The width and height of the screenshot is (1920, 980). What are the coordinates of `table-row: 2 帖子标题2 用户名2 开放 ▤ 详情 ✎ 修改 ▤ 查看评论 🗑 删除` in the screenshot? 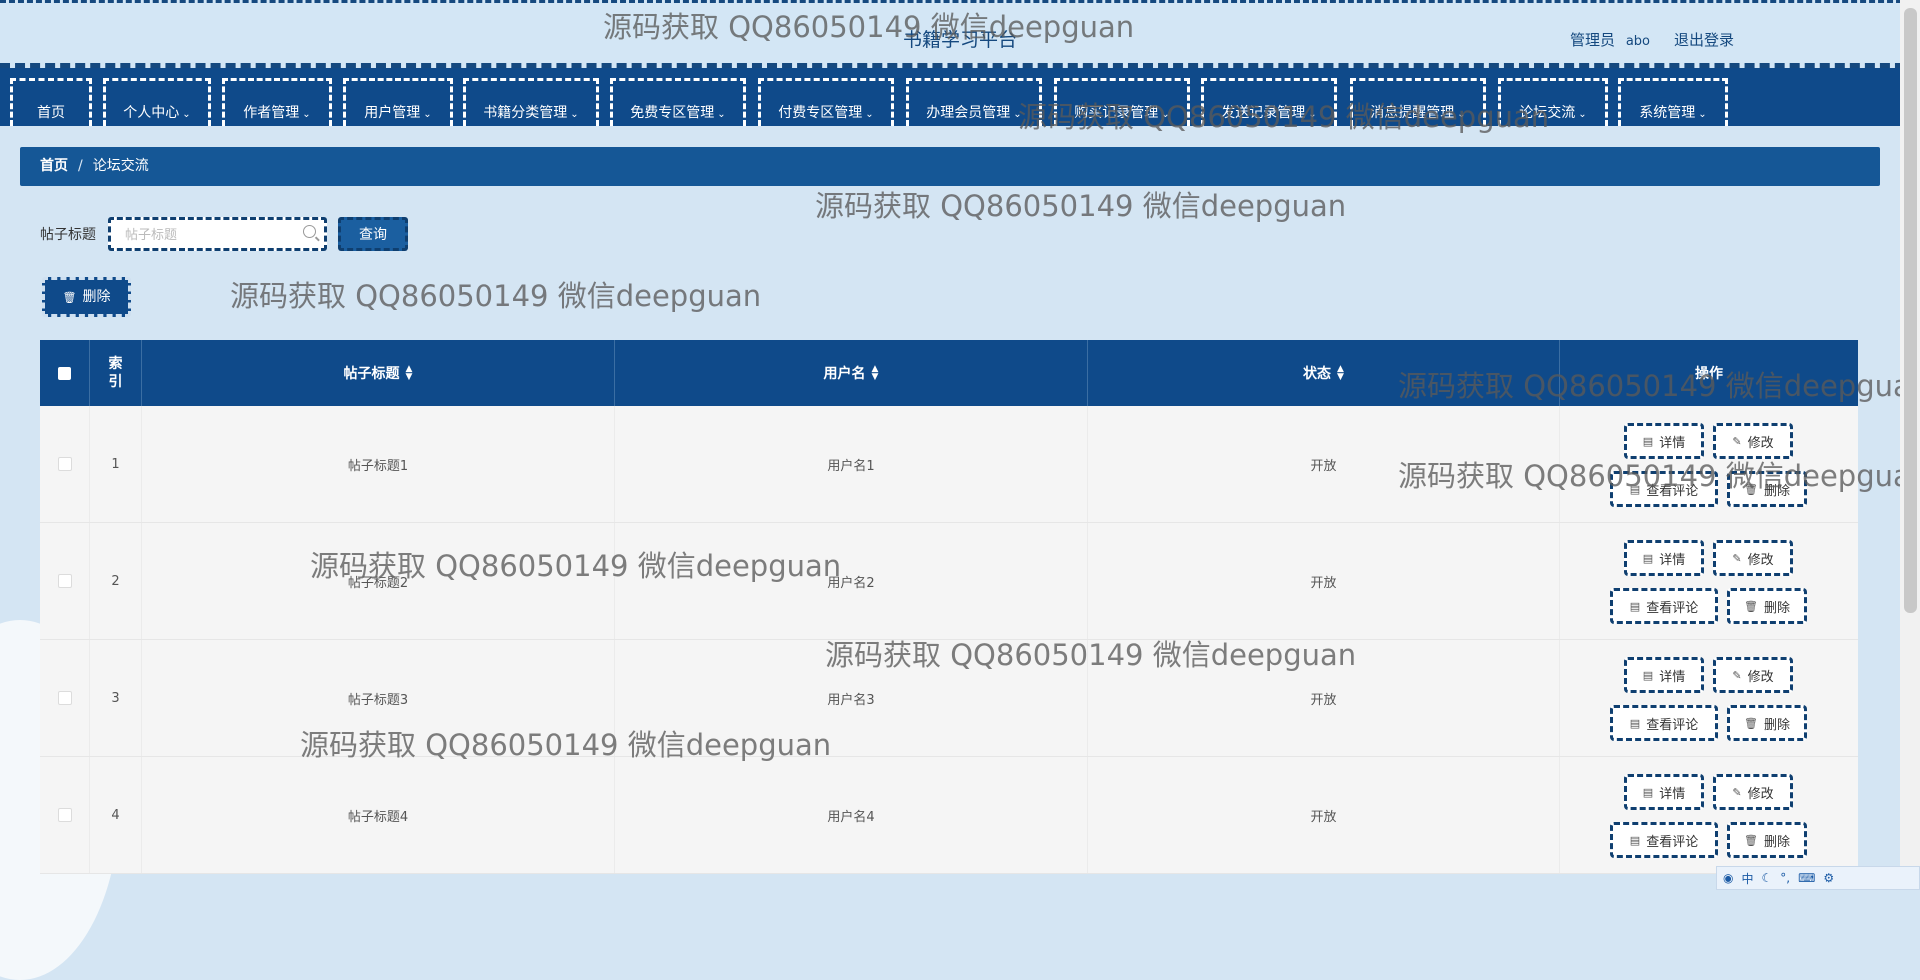 It's located at (949, 581).